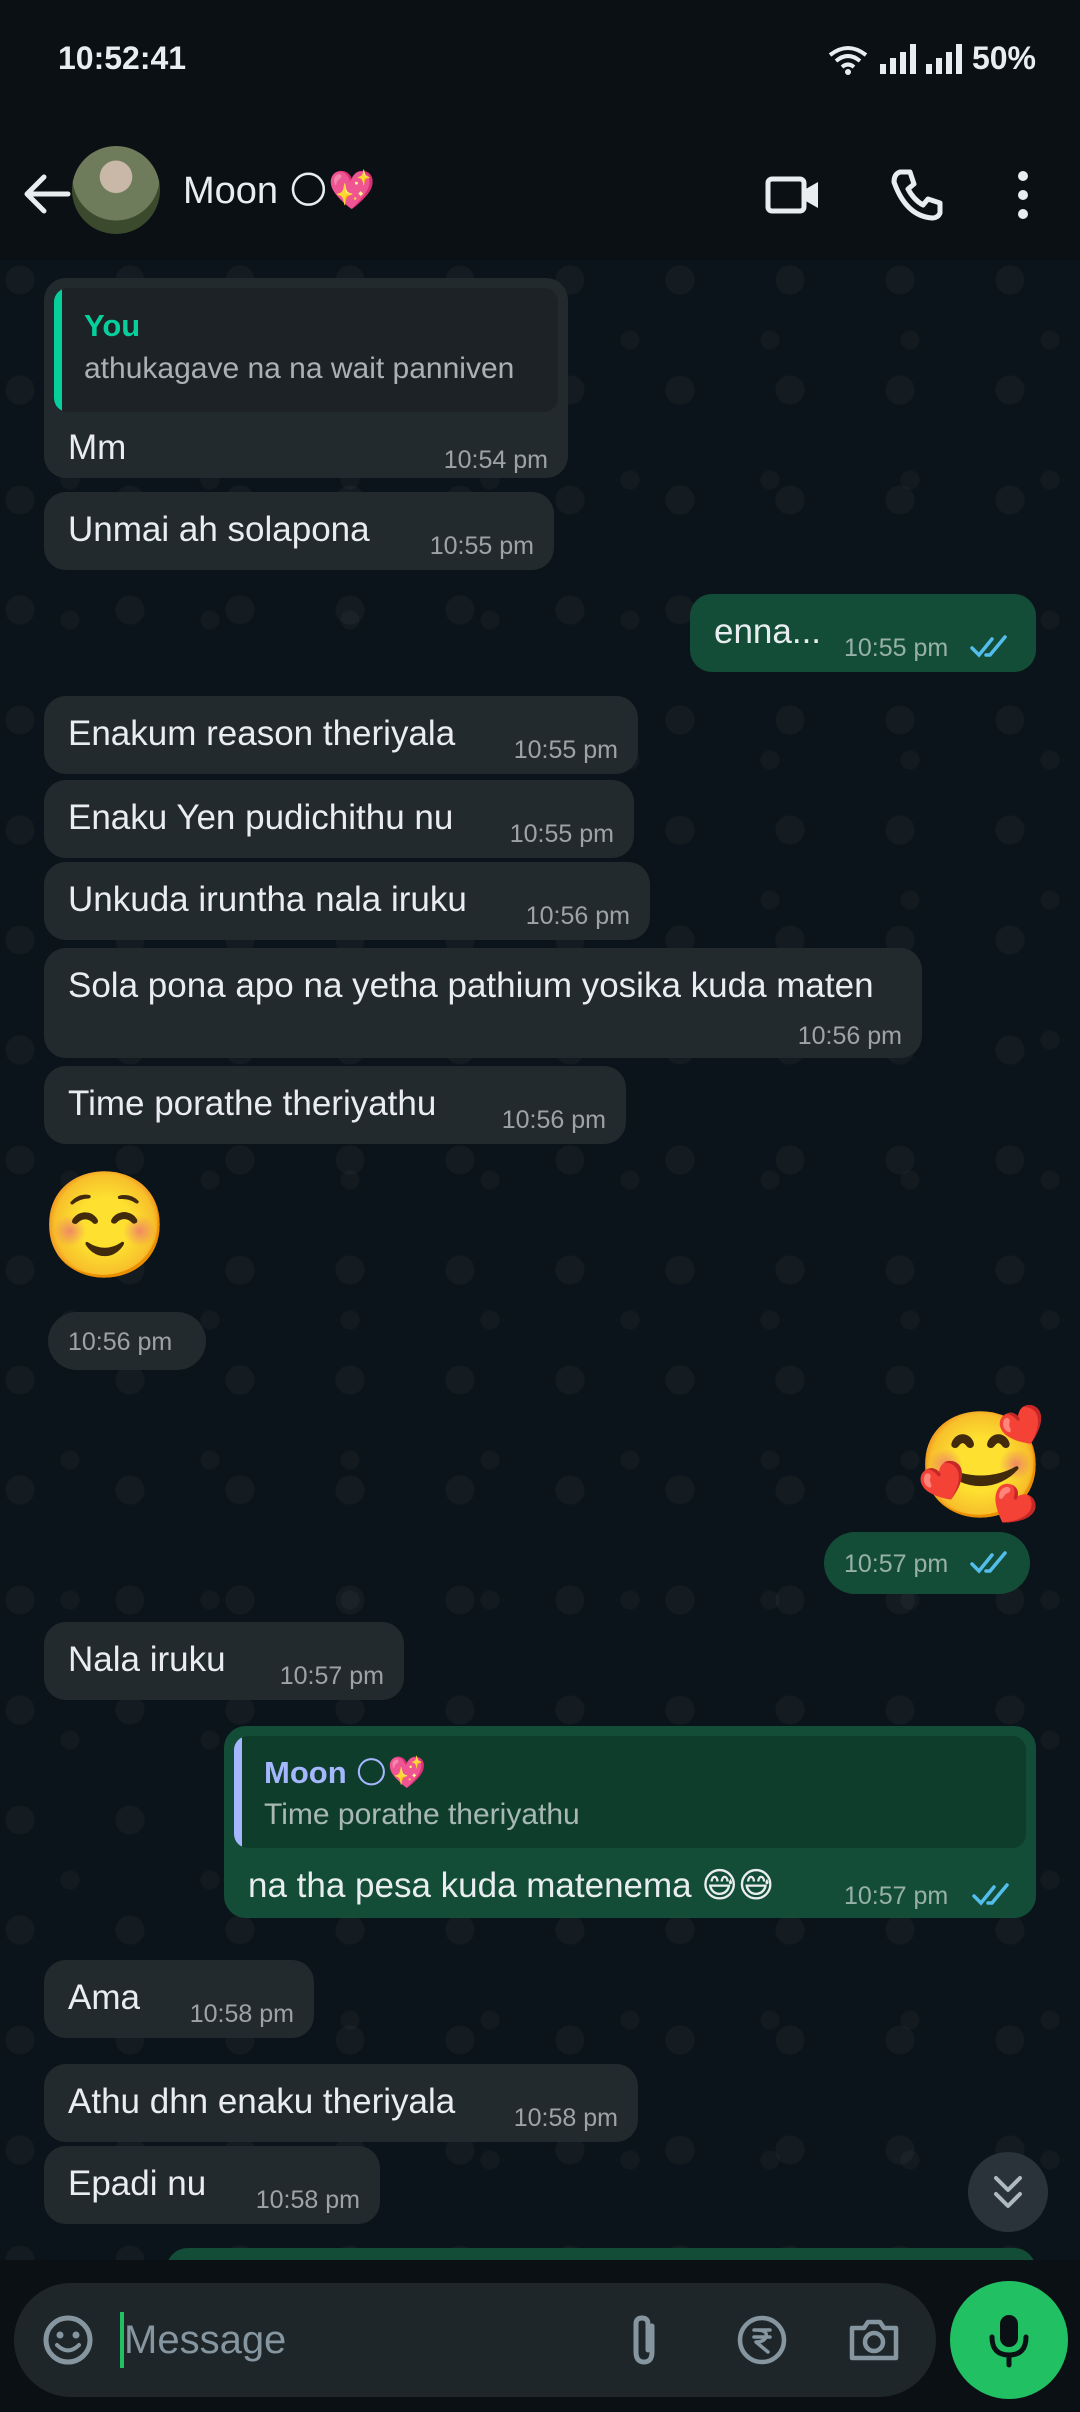 The width and height of the screenshot is (1080, 2412). What do you see at coordinates (644, 2340) in the screenshot?
I see `attach-icon` at bounding box center [644, 2340].